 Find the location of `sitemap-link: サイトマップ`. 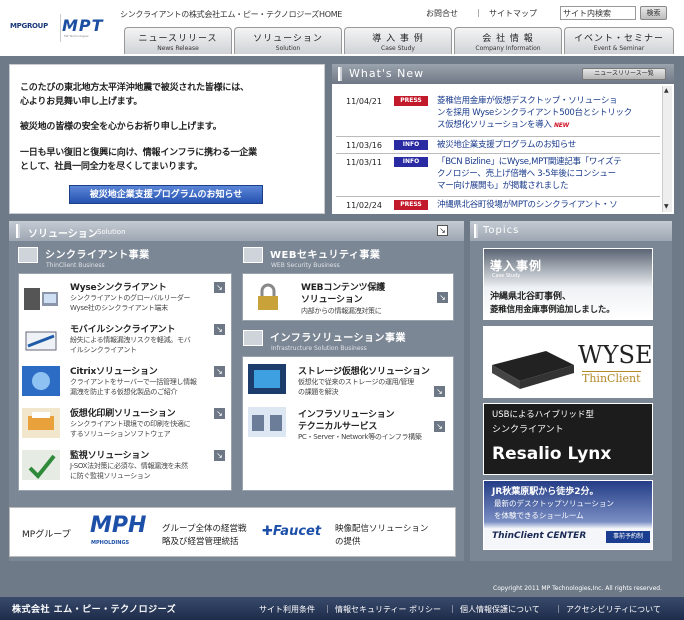

sitemap-link: サイトマップ is located at coordinates (513, 13).